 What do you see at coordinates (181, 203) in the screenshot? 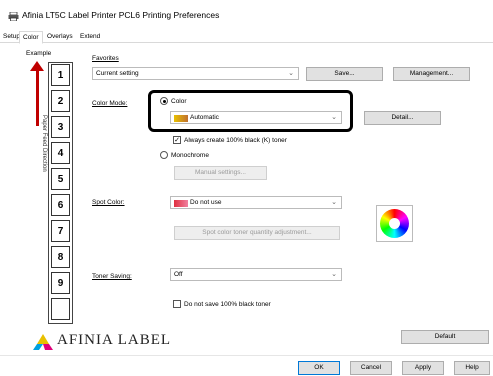
I see `spot-swatch-icon` at bounding box center [181, 203].